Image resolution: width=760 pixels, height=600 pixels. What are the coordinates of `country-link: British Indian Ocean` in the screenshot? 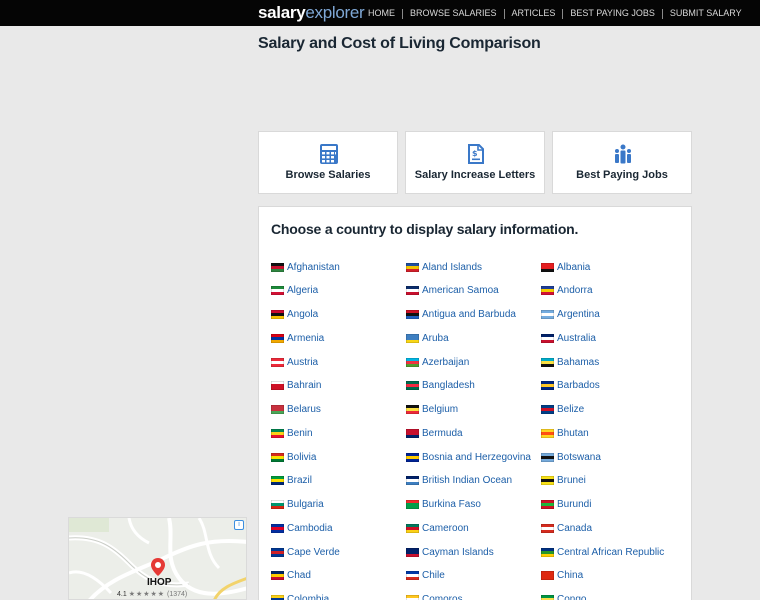 It's located at (473, 481).